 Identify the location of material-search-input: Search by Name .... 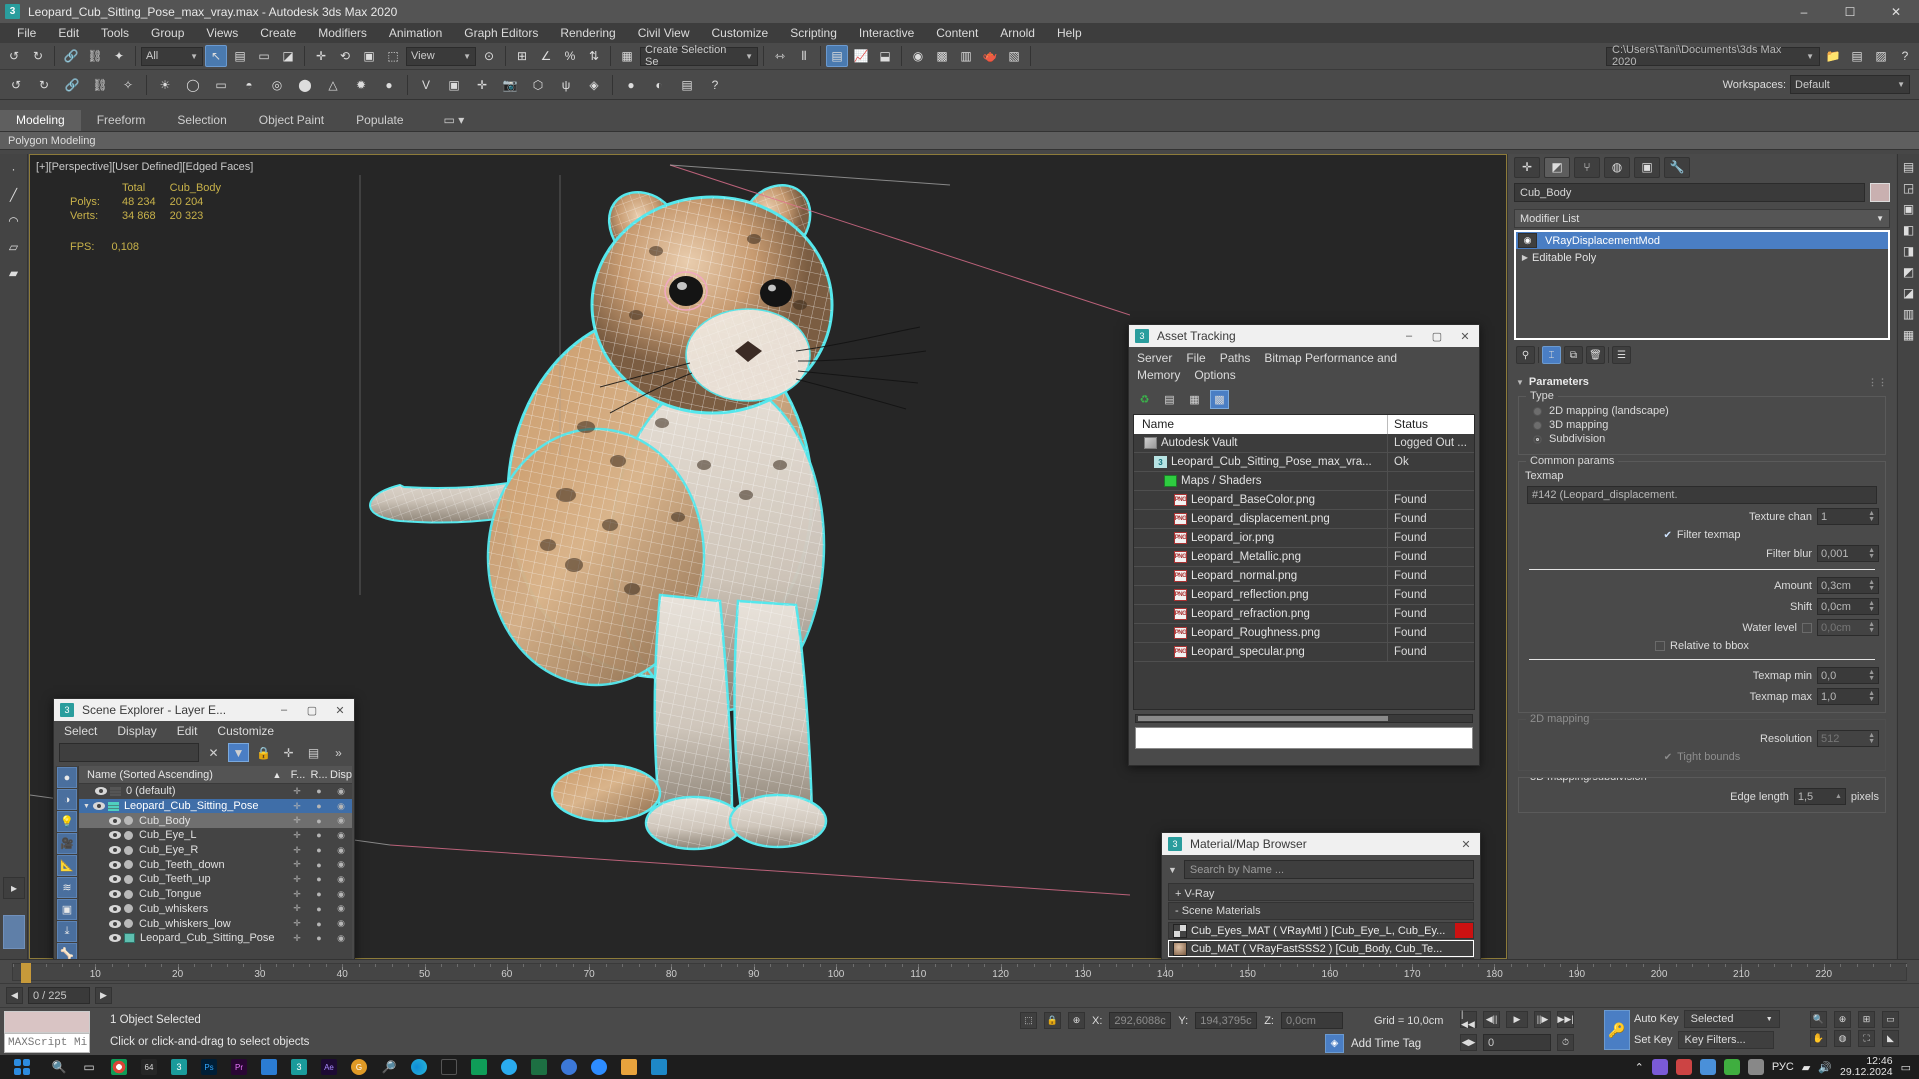
(1328, 869).